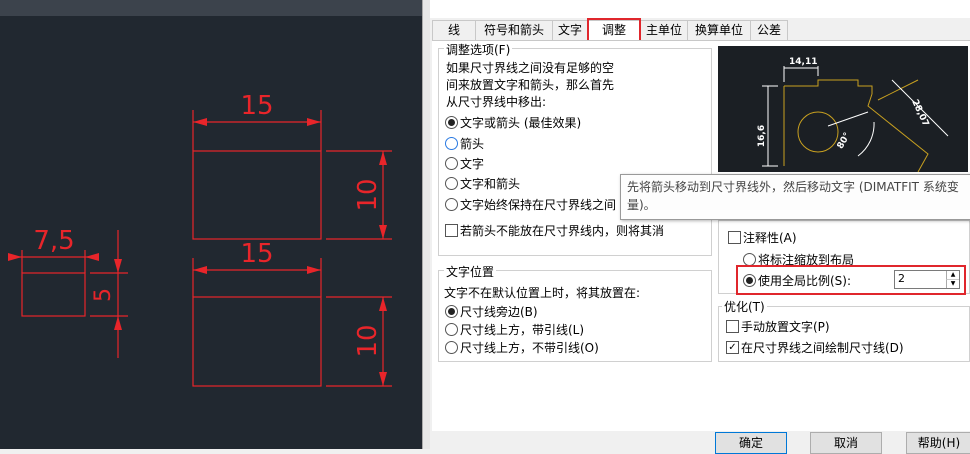 The width and height of the screenshot is (970, 454). I want to click on tooltip-line: 量)。, so click(641, 205).